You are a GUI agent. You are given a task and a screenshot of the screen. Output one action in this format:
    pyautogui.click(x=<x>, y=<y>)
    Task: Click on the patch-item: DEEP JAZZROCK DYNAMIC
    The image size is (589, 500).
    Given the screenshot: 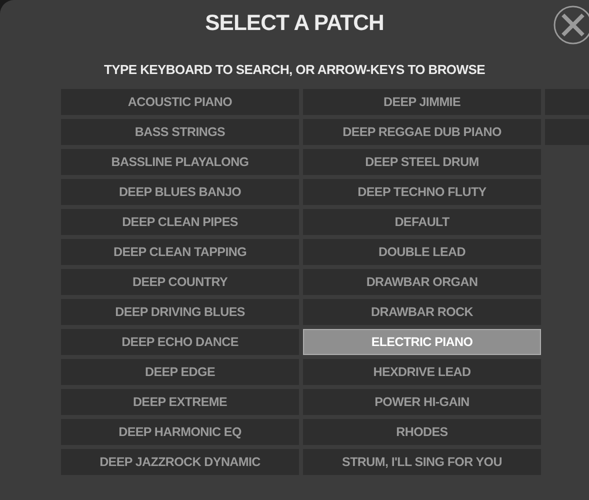 What is the action you would take?
    pyautogui.click(x=180, y=462)
    